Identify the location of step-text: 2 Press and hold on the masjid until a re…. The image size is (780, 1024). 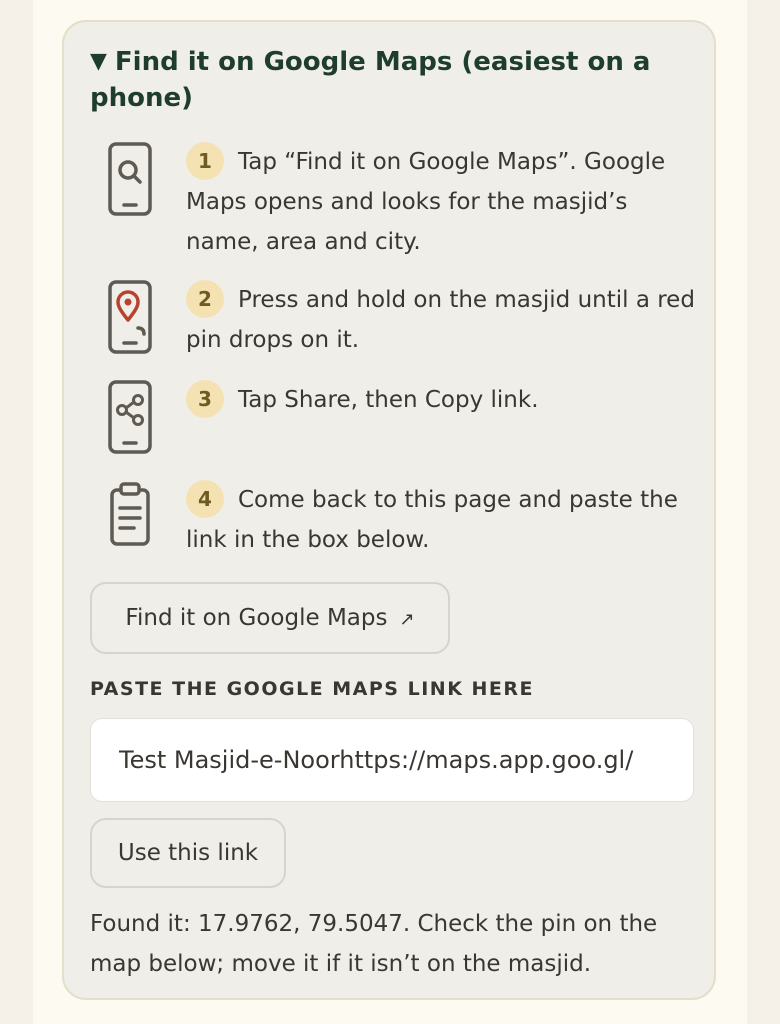
(441, 320).